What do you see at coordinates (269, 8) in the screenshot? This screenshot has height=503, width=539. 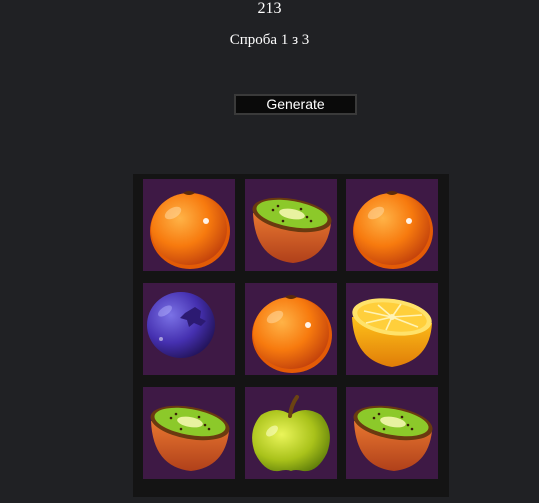 I see `score-display: 213` at bounding box center [269, 8].